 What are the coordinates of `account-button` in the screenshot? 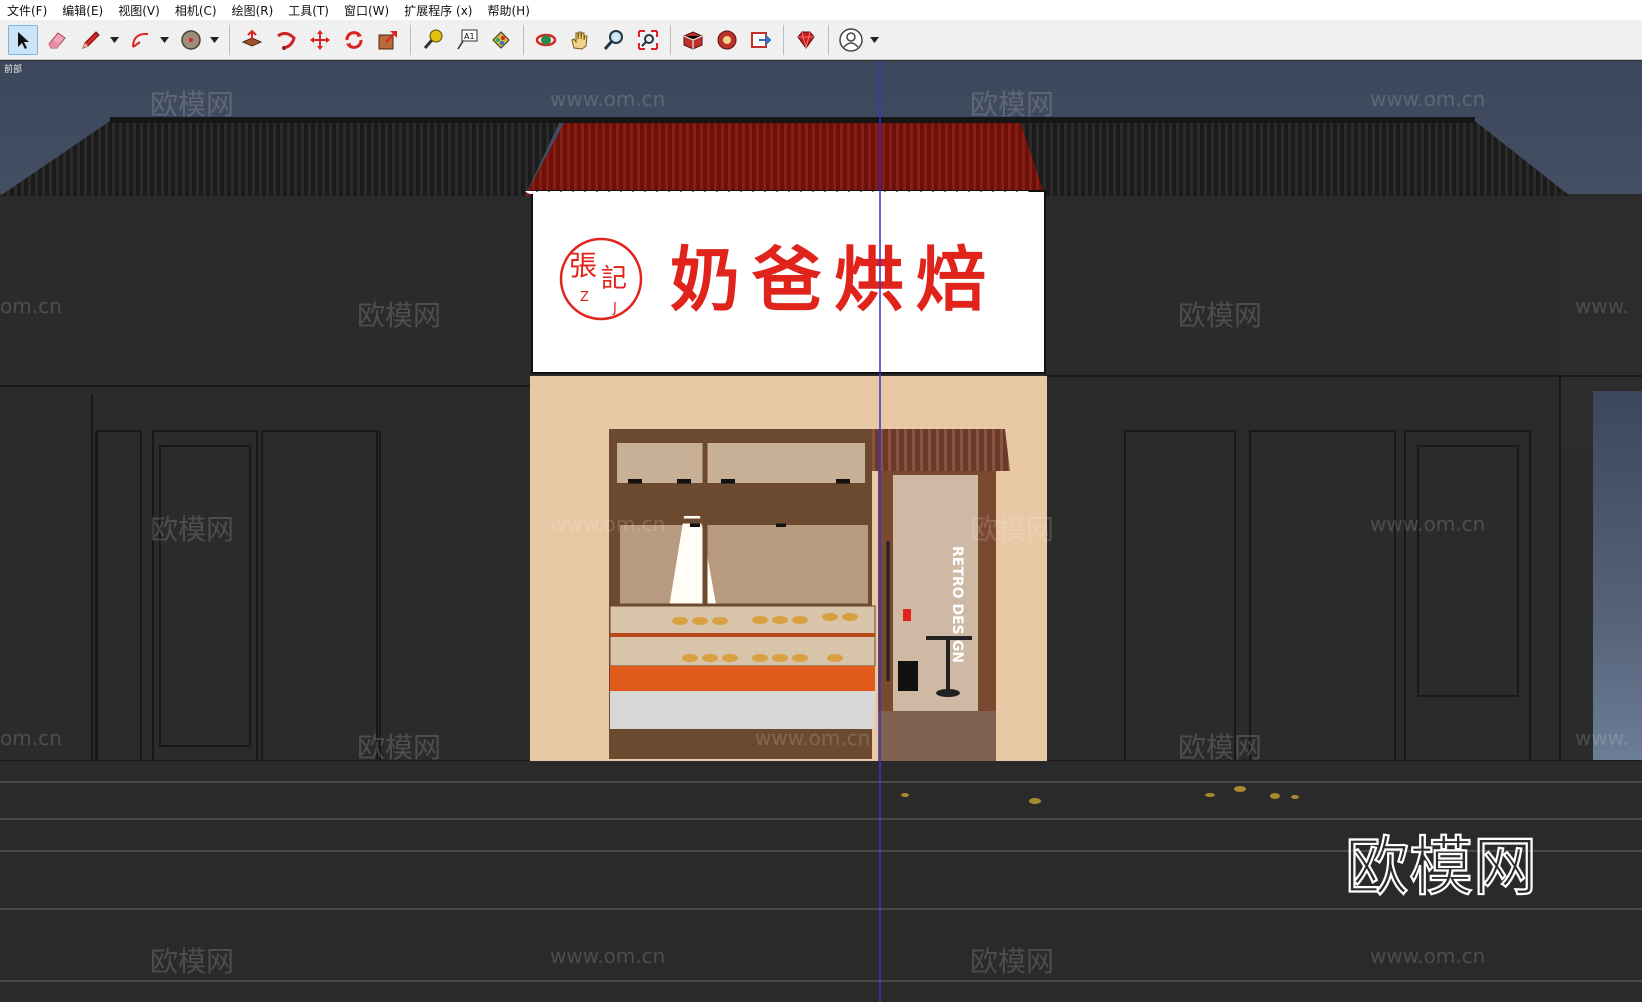 It's located at (851, 40).